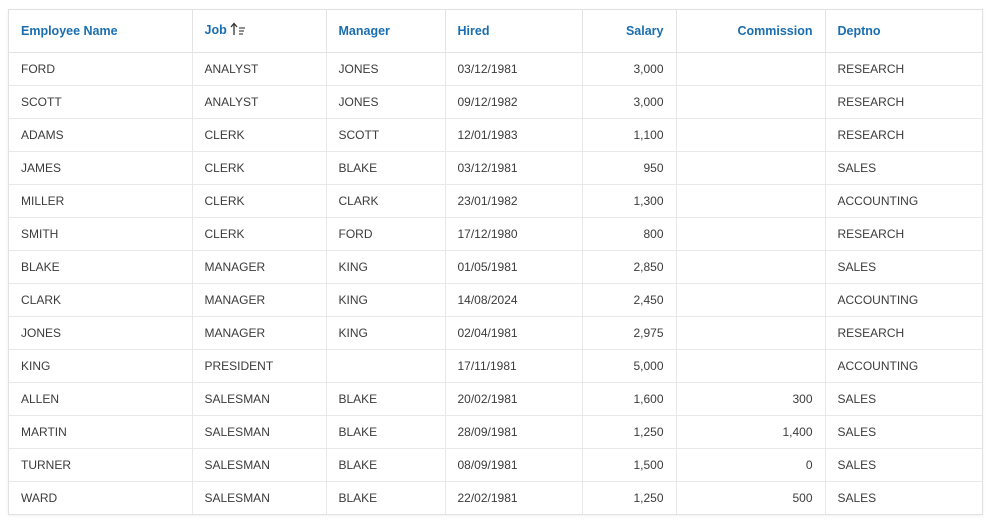 The height and width of the screenshot is (522, 990). Describe the element at coordinates (101, 135) in the screenshot. I see `cell-employee-name: ADAMS` at that location.